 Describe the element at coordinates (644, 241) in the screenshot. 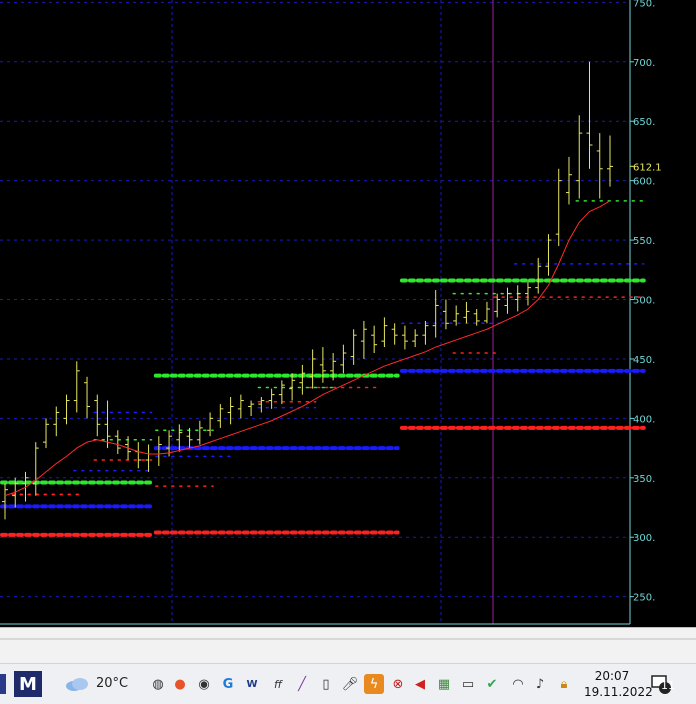

I see `y-tick-label: 550.` at that location.